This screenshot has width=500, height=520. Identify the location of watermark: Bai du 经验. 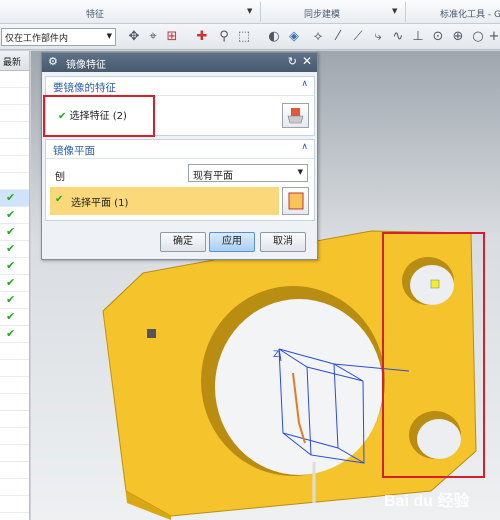
(427, 501).